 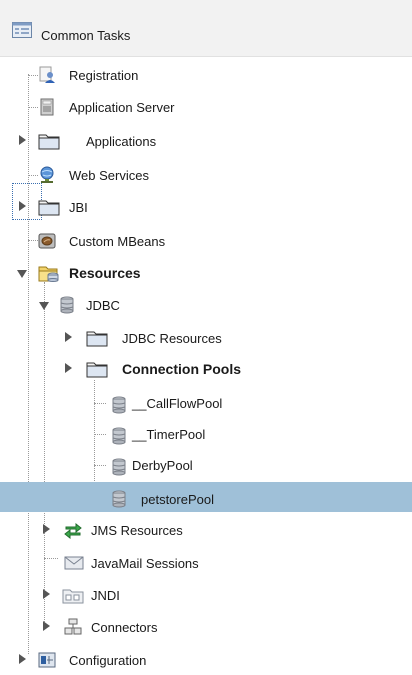 What do you see at coordinates (108, 660) in the screenshot?
I see `tree-item-label: Configuration` at bounding box center [108, 660].